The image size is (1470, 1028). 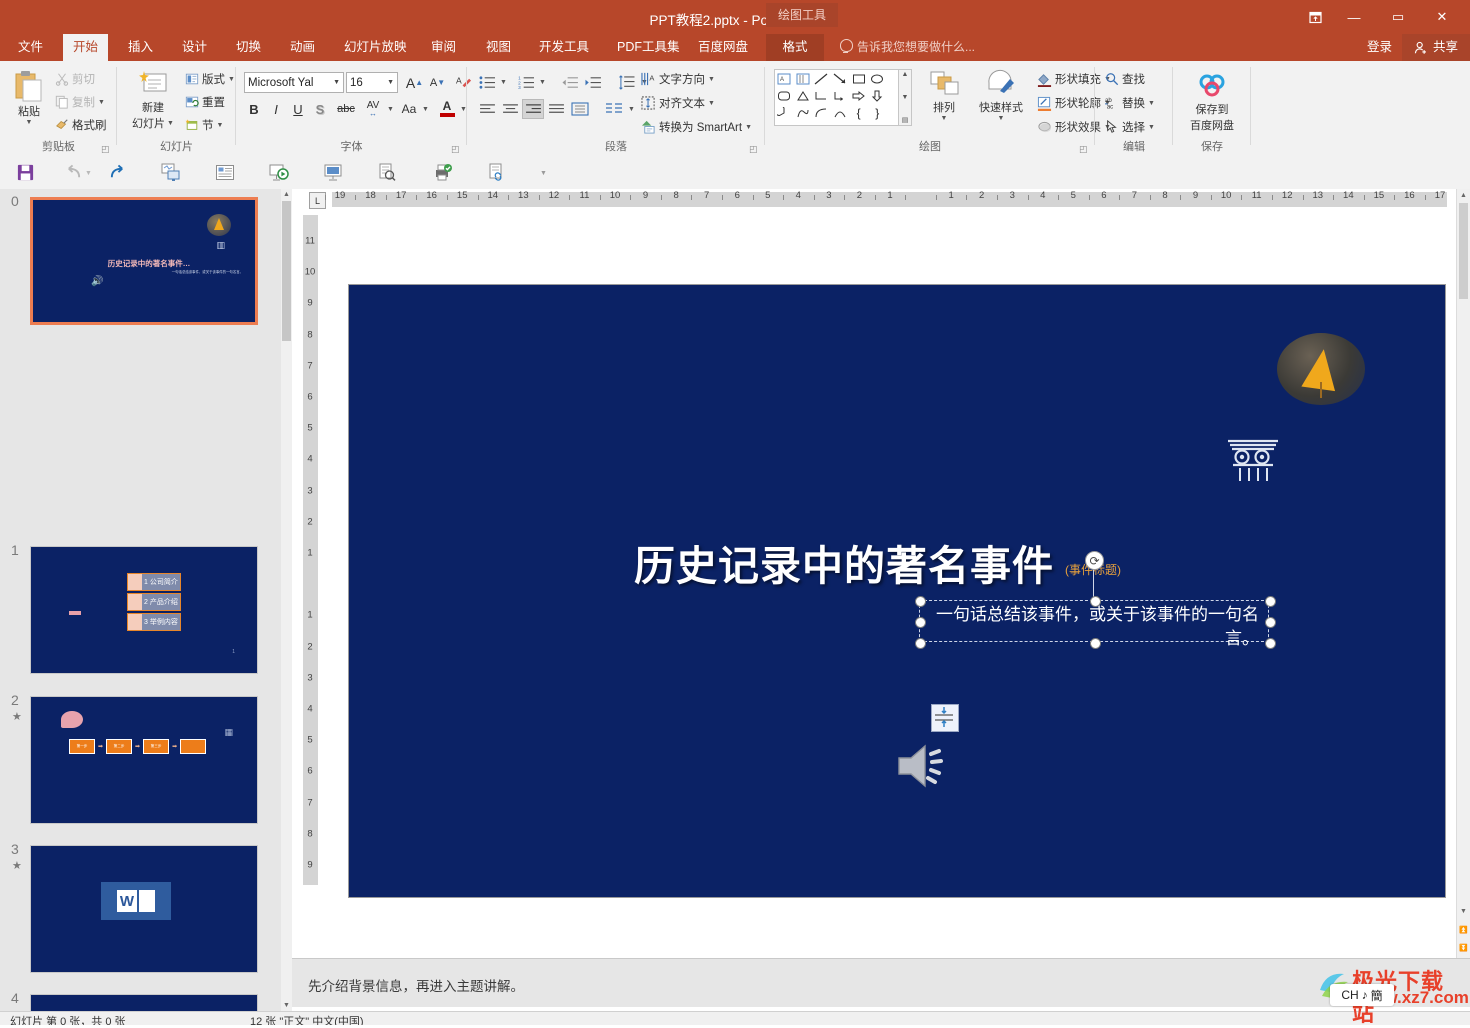 I want to click on rotation-handle: ⟳, so click(x=1094, y=560).